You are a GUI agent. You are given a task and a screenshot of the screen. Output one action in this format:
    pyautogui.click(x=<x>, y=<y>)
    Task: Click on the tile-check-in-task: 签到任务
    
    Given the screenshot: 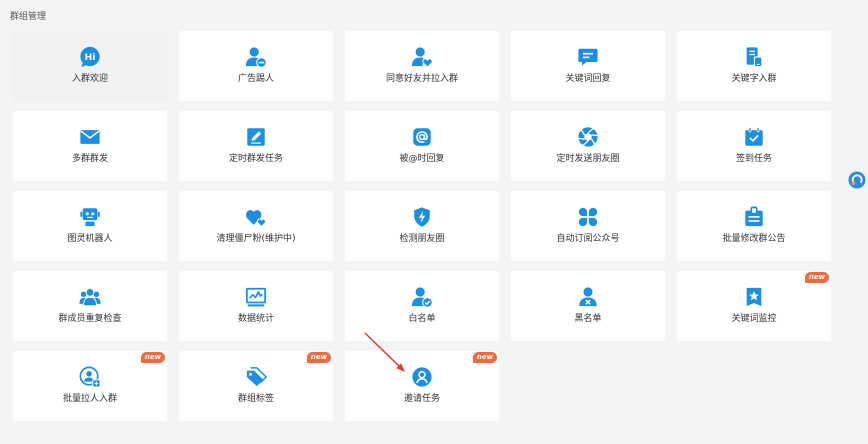 What is the action you would take?
    pyautogui.click(x=754, y=146)
    